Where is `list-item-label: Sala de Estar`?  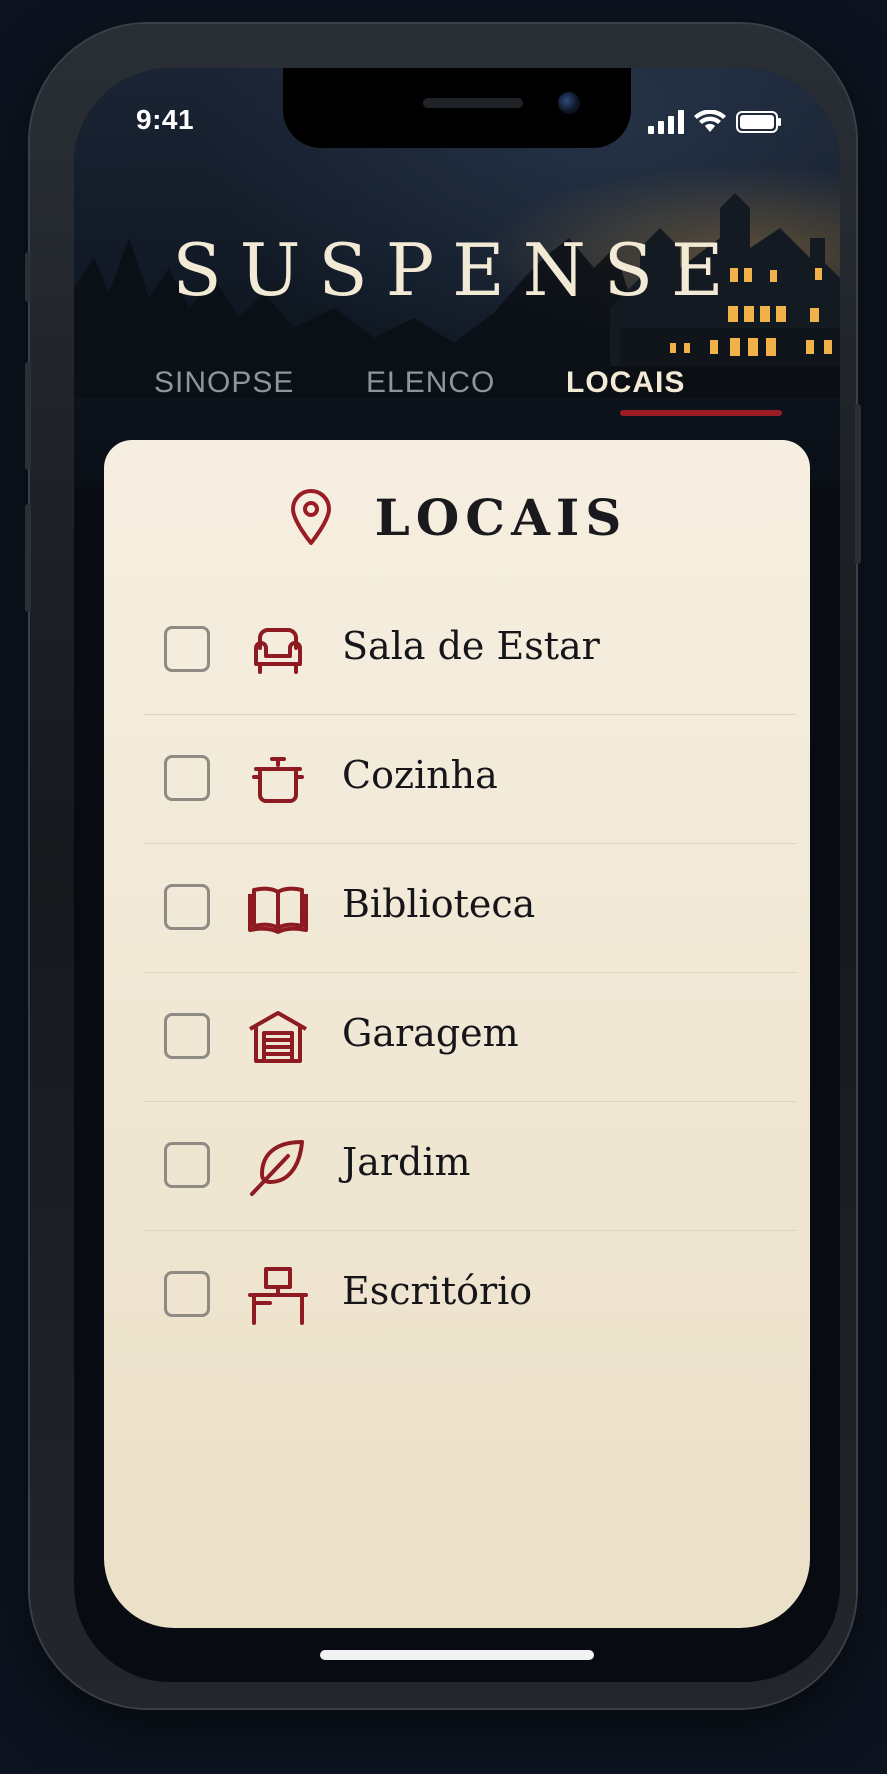 list-item-label: Sala de Estar is located at coordinates (471, 646).